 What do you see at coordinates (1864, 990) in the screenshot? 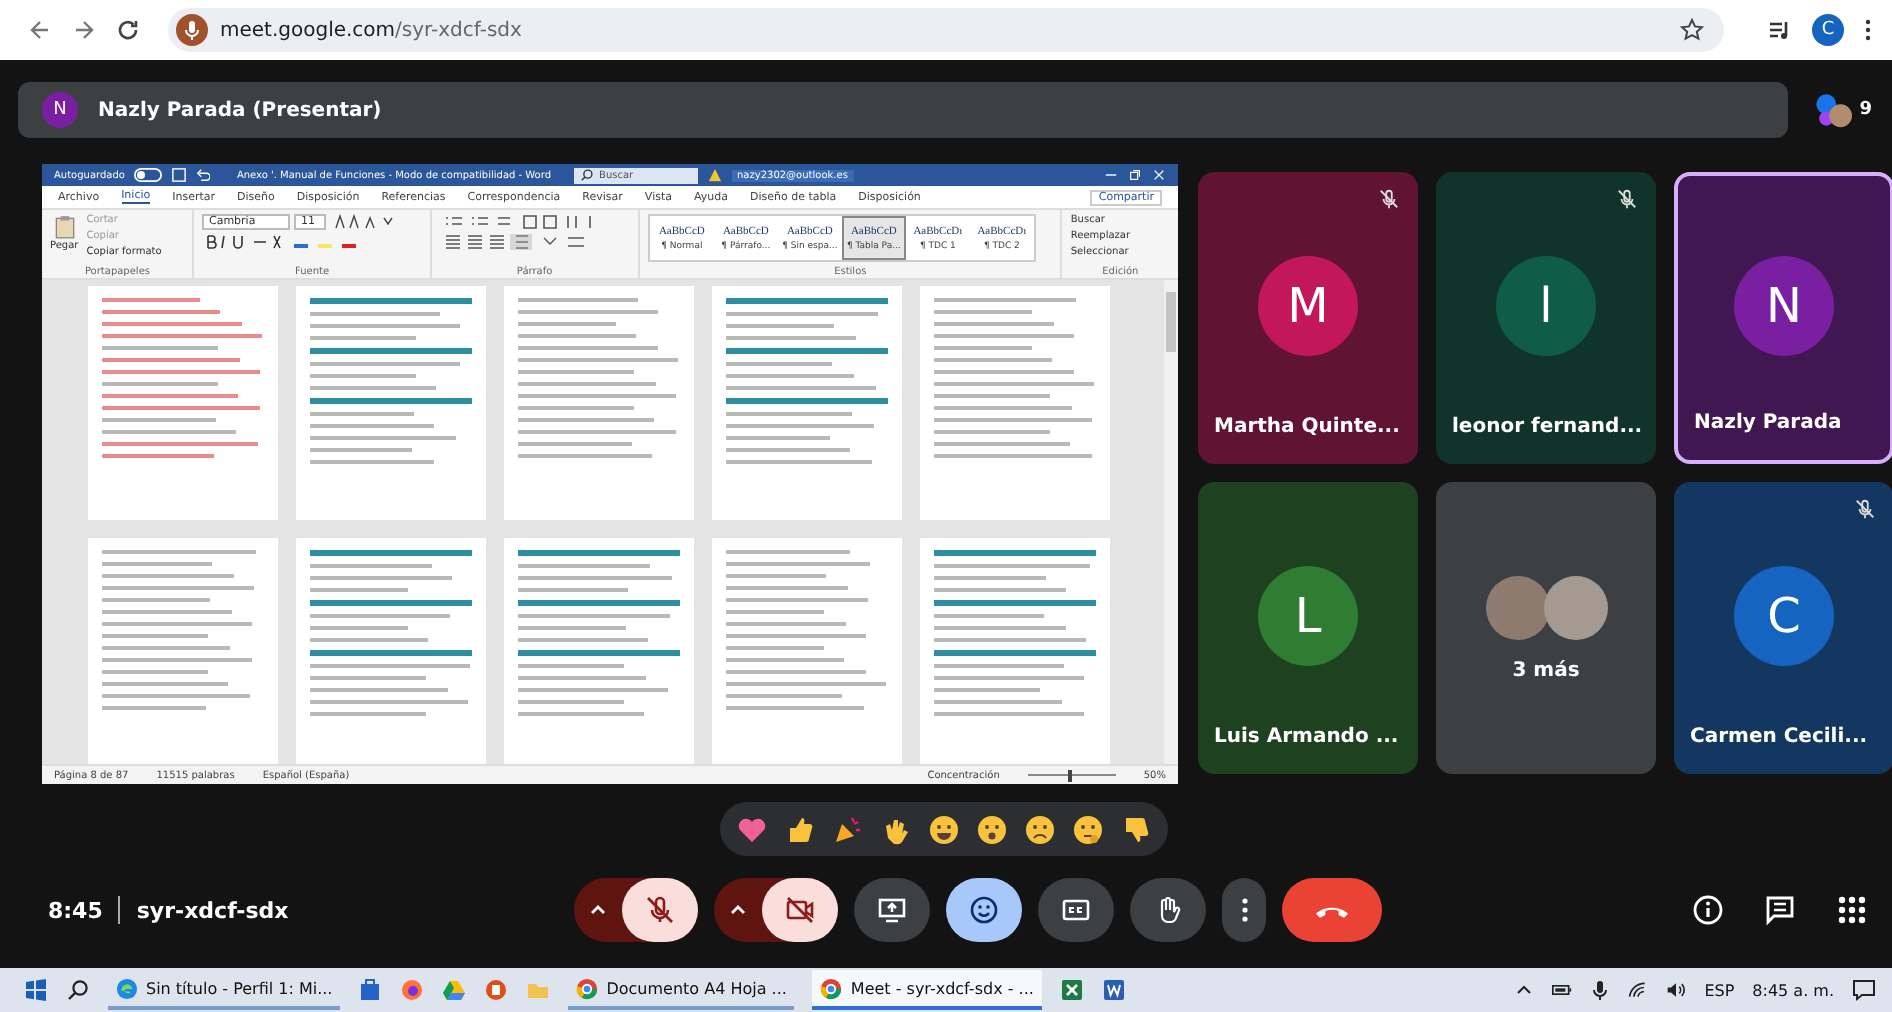
I see `notifications-icon` at bounding box center [1864, 990].